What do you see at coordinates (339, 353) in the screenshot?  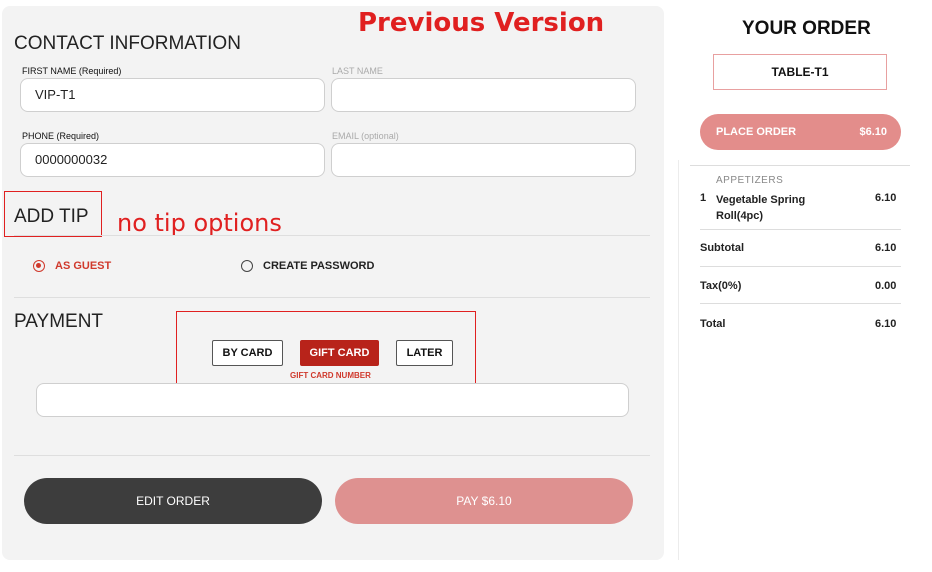 I see `gift-card-button: GIFT CARD` at bounding box center [339, 353].